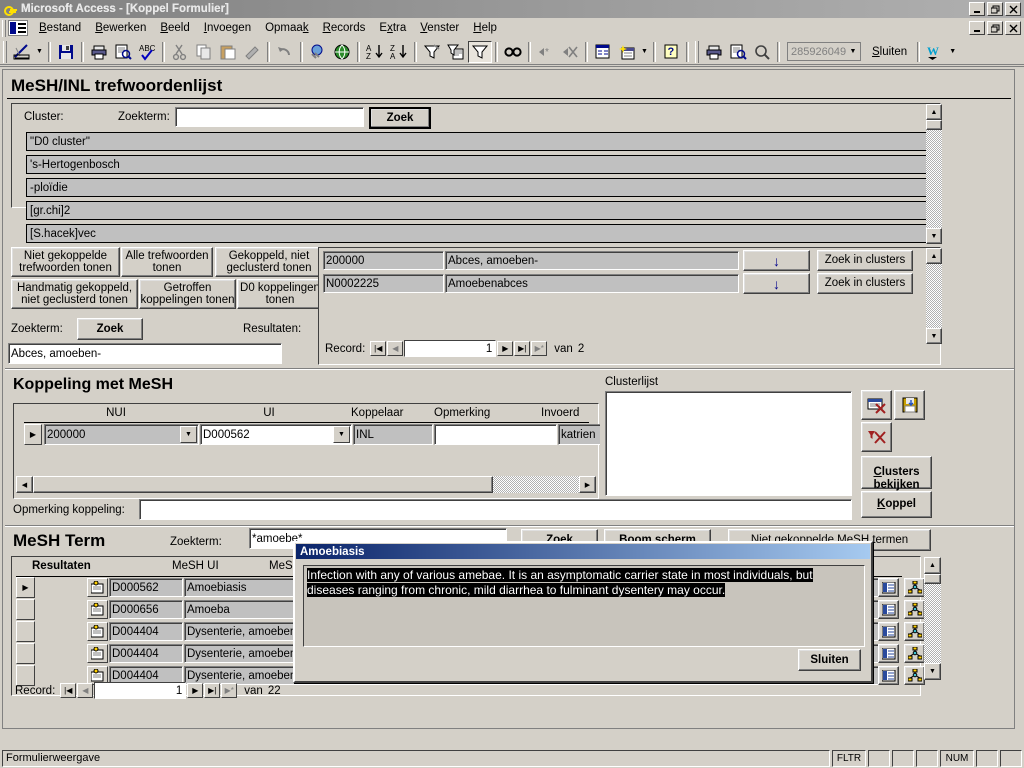  I want to click on mesh-results-scrollbar: ▲ ▼, so click(932, 618).